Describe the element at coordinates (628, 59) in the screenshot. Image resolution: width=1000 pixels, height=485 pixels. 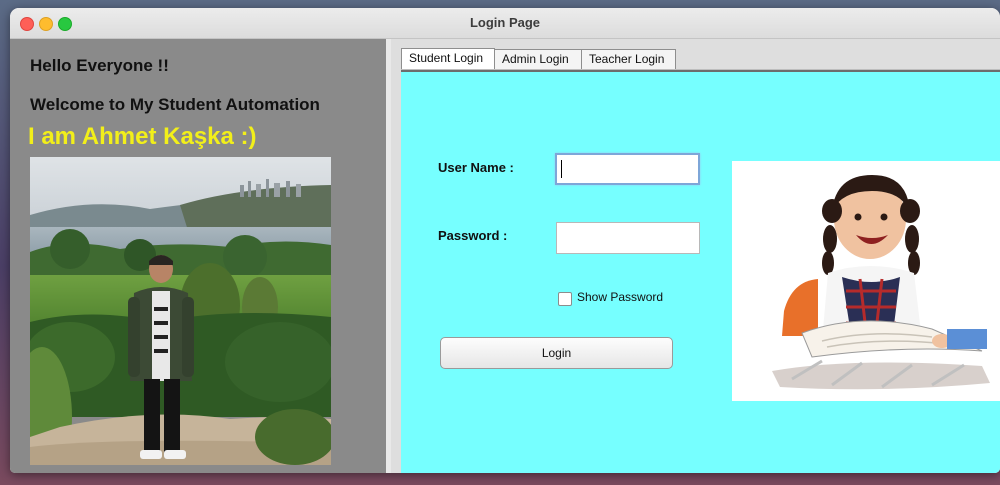
I see `tab-teacher-login: Teacher Login` at that location.